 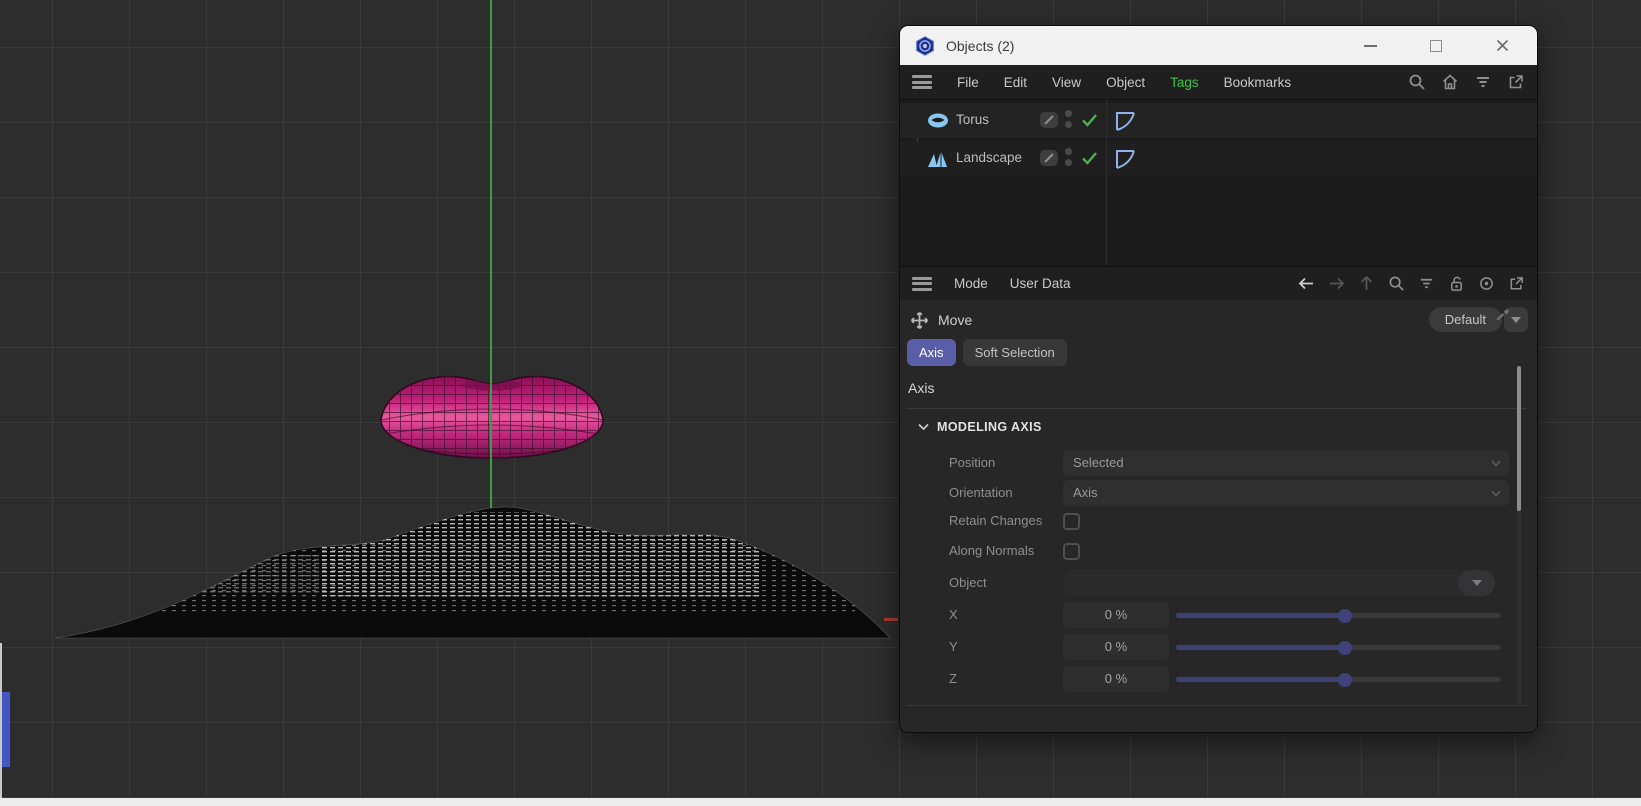 What do you see at coordinates (955, 320) in the screenshot?
I see `active-tool-label: Move` at bounding box center [955, 320].